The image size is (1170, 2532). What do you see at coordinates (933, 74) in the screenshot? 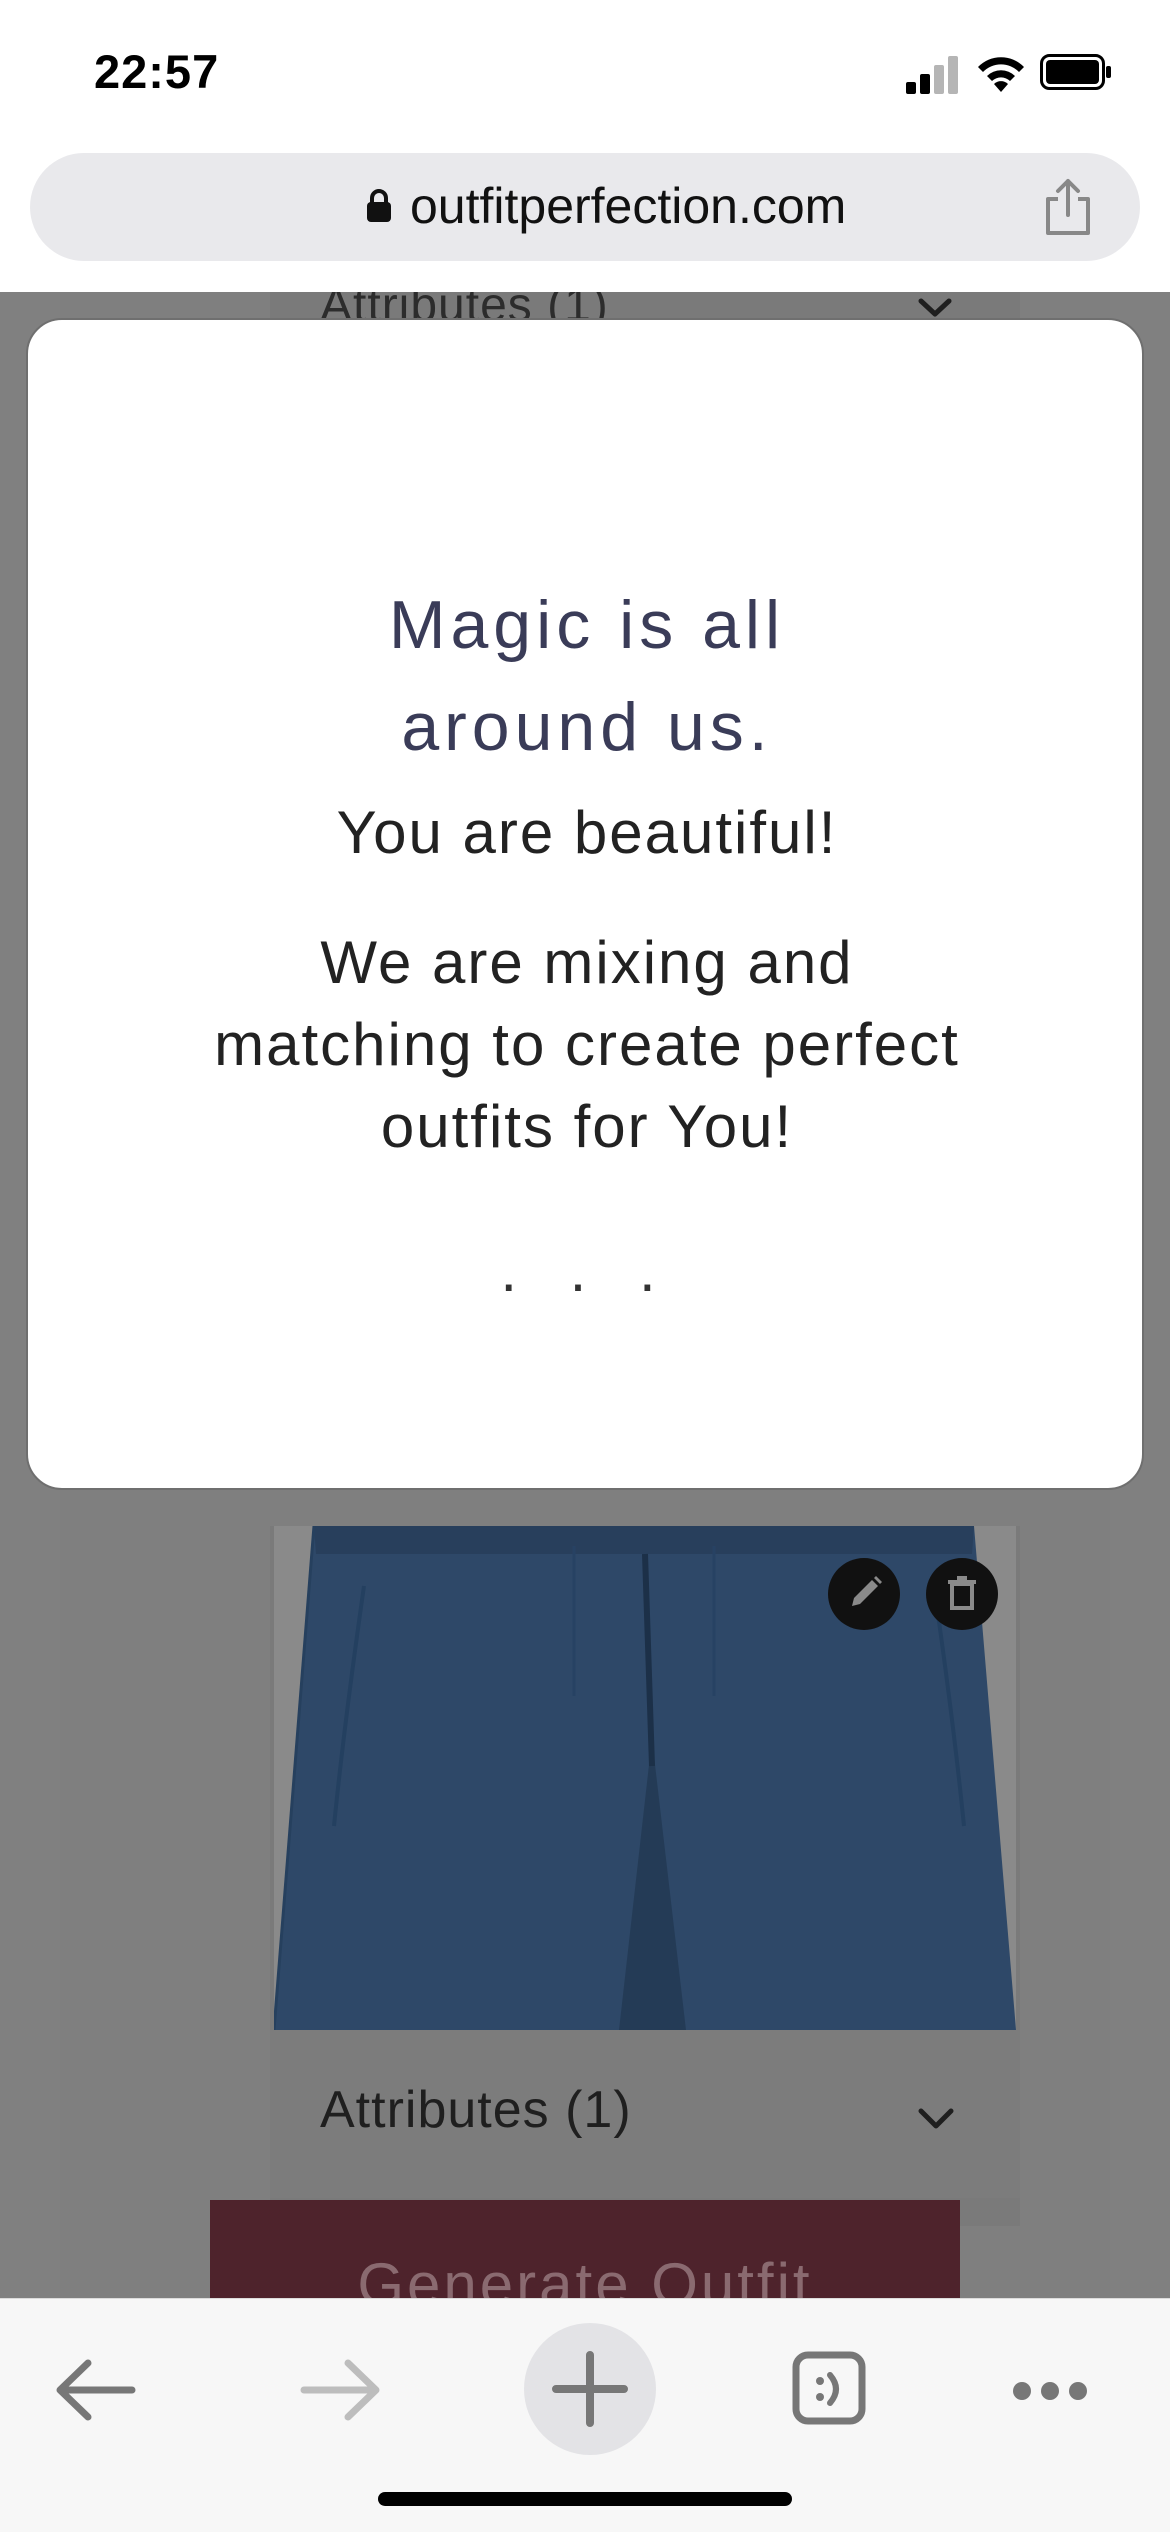
I see `cellular-signal-icon` at bounding box center [933, 74].